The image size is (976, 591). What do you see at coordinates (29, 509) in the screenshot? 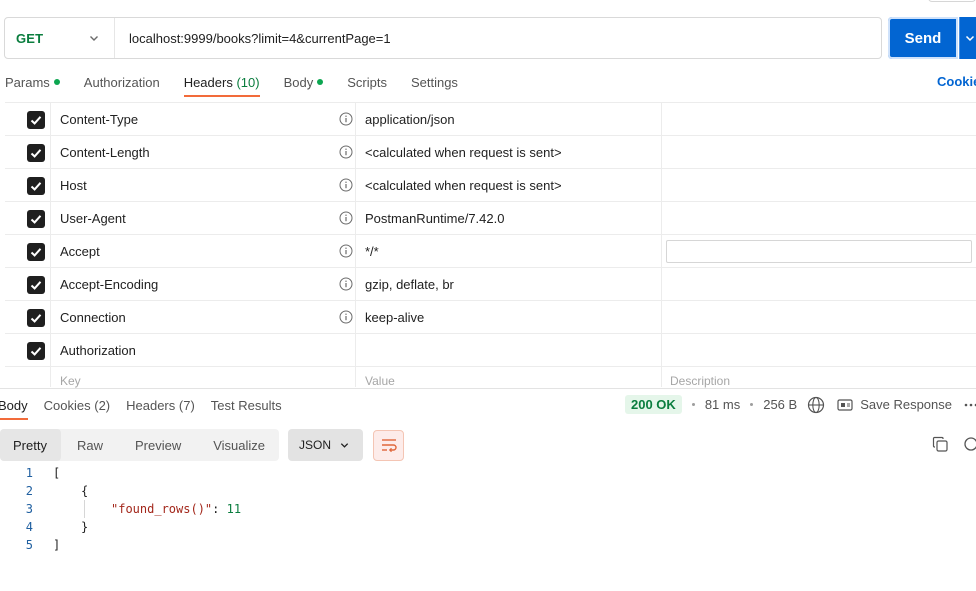
I see `line-number: 3` at bounding box center [29, 509].